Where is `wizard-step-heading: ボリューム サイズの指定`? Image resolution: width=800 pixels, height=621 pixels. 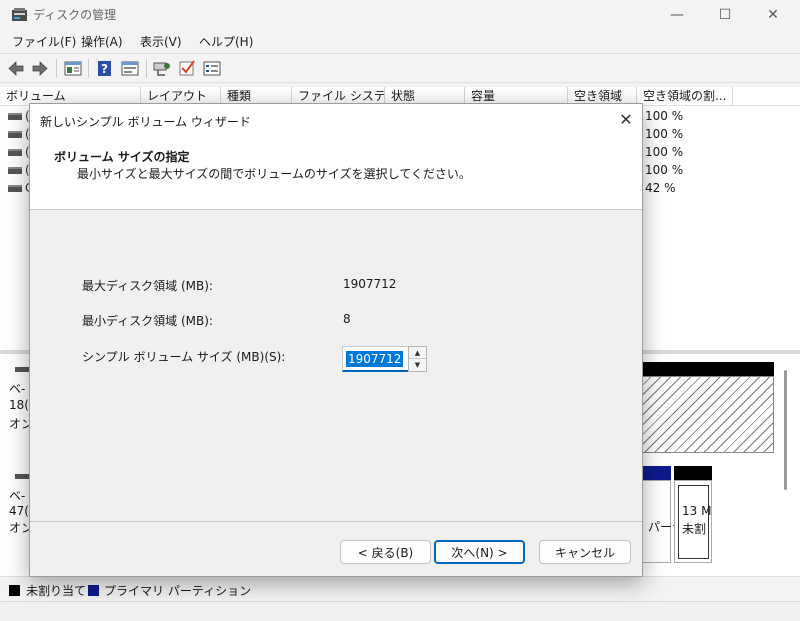
wizard-step-heading: ボリューム サイズの指定 is located at coordinates (122, 157).